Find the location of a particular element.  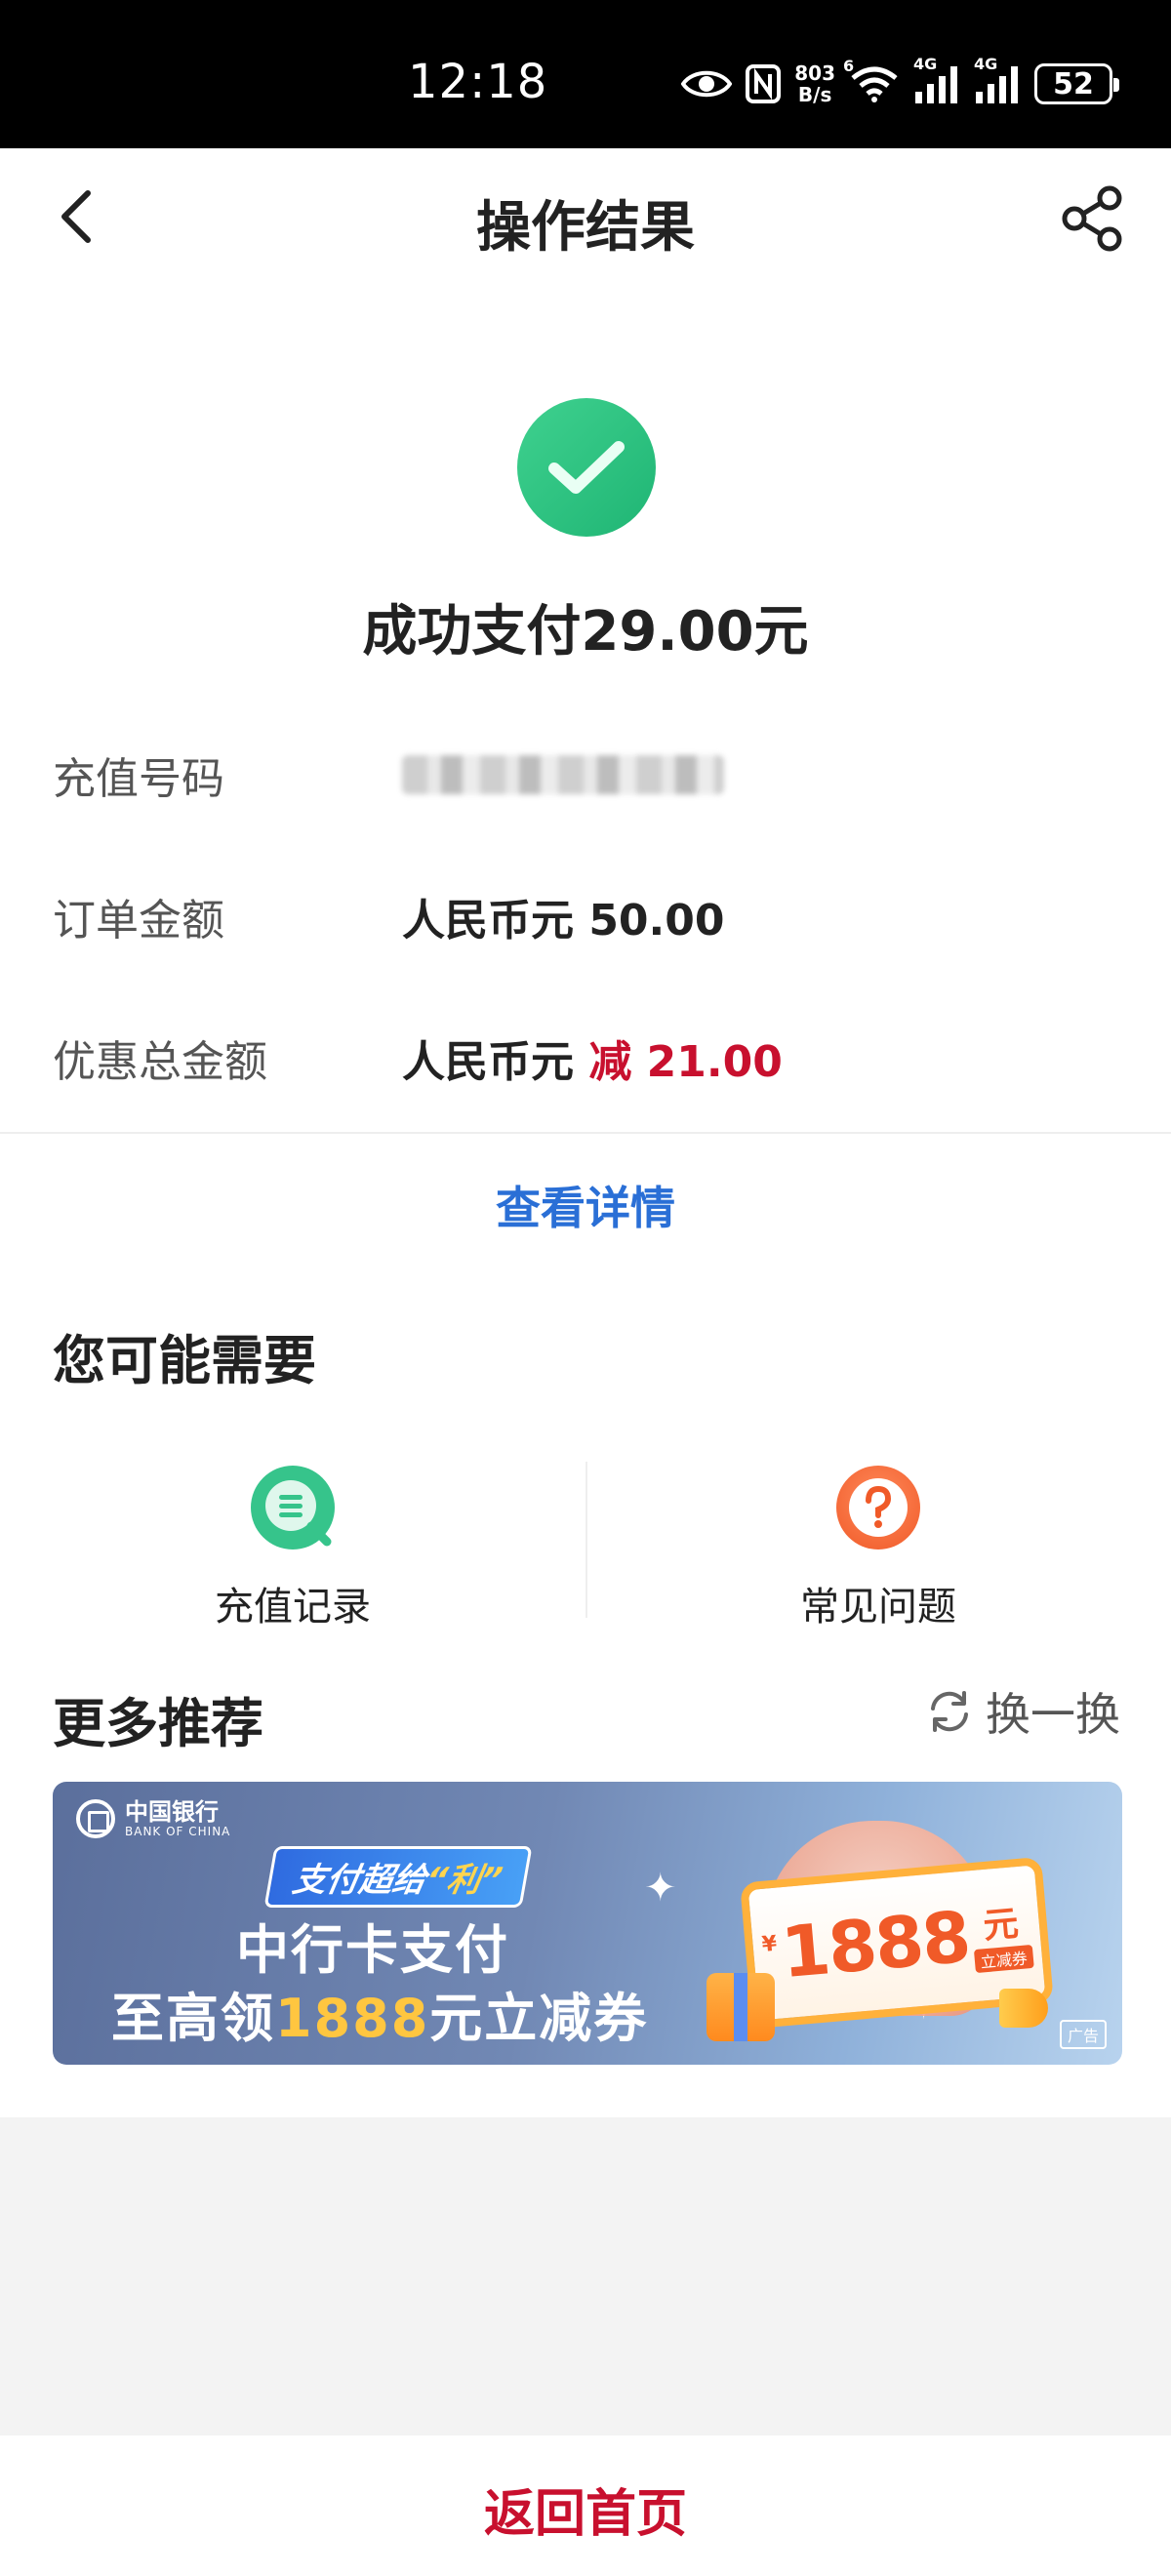

status-bar: 12:18 803 B/s 6 4G 4G 52 is located at coordinates (585, 74).